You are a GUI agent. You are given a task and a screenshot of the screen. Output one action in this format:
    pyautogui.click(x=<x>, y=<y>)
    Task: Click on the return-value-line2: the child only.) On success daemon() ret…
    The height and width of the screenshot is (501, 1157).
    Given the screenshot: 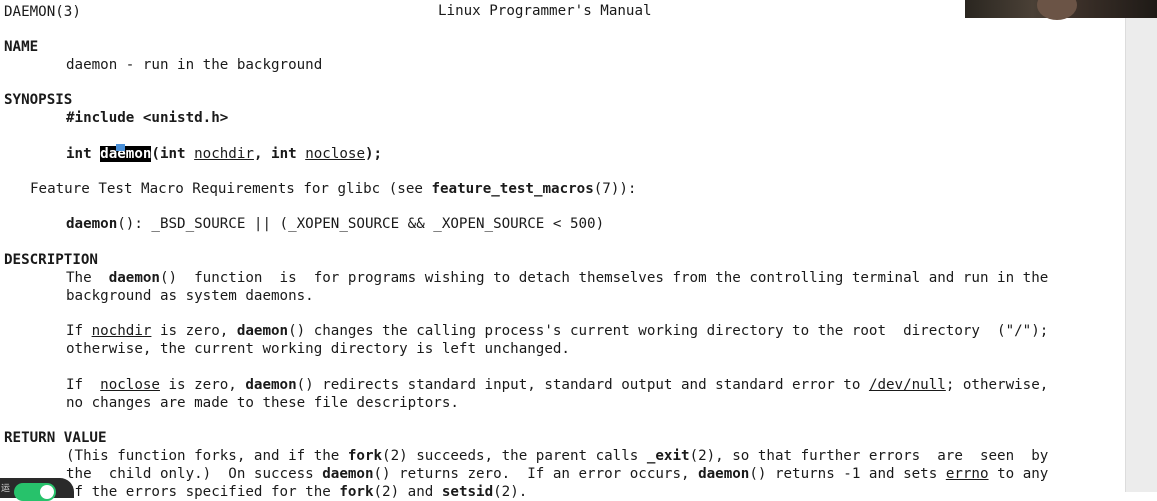 What is the action you would take?
    pyautogui.click(x=557, y=474)
    